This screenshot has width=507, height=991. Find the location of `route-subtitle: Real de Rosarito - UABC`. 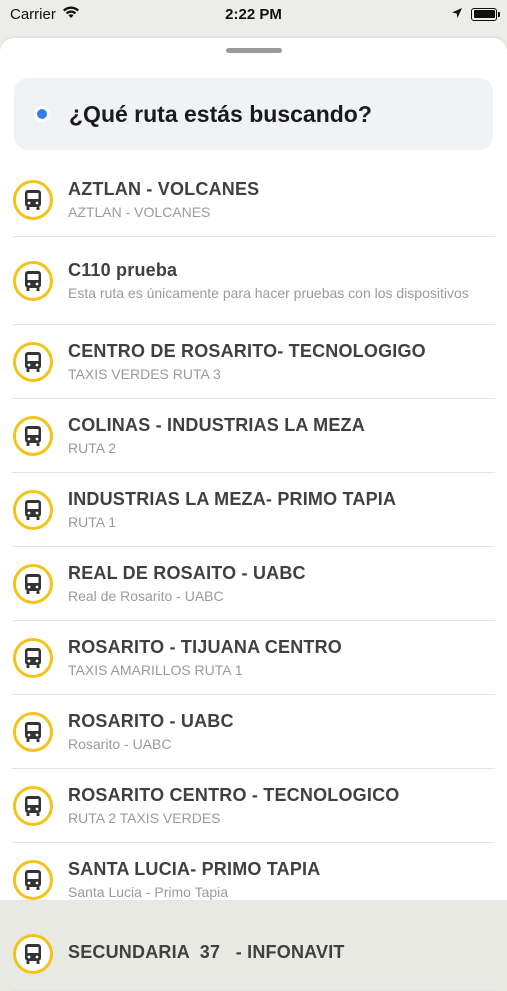

route-subtitle: Real de Rosarito - UABC is located at coordinates (146, 596).